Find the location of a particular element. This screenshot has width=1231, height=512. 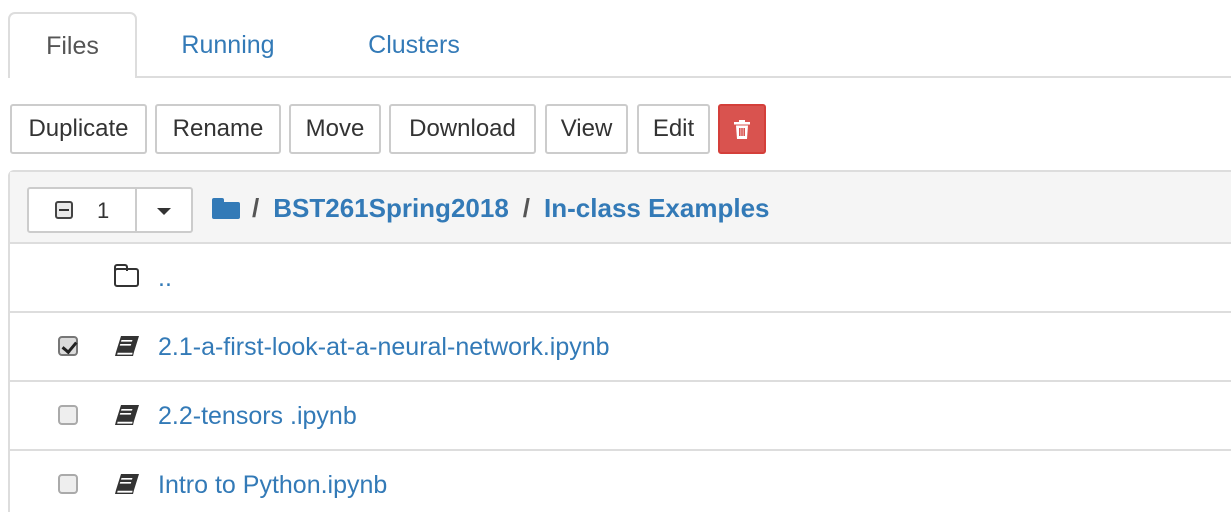

duplicate-button: Duplicate is located at coordinates (78, 129).